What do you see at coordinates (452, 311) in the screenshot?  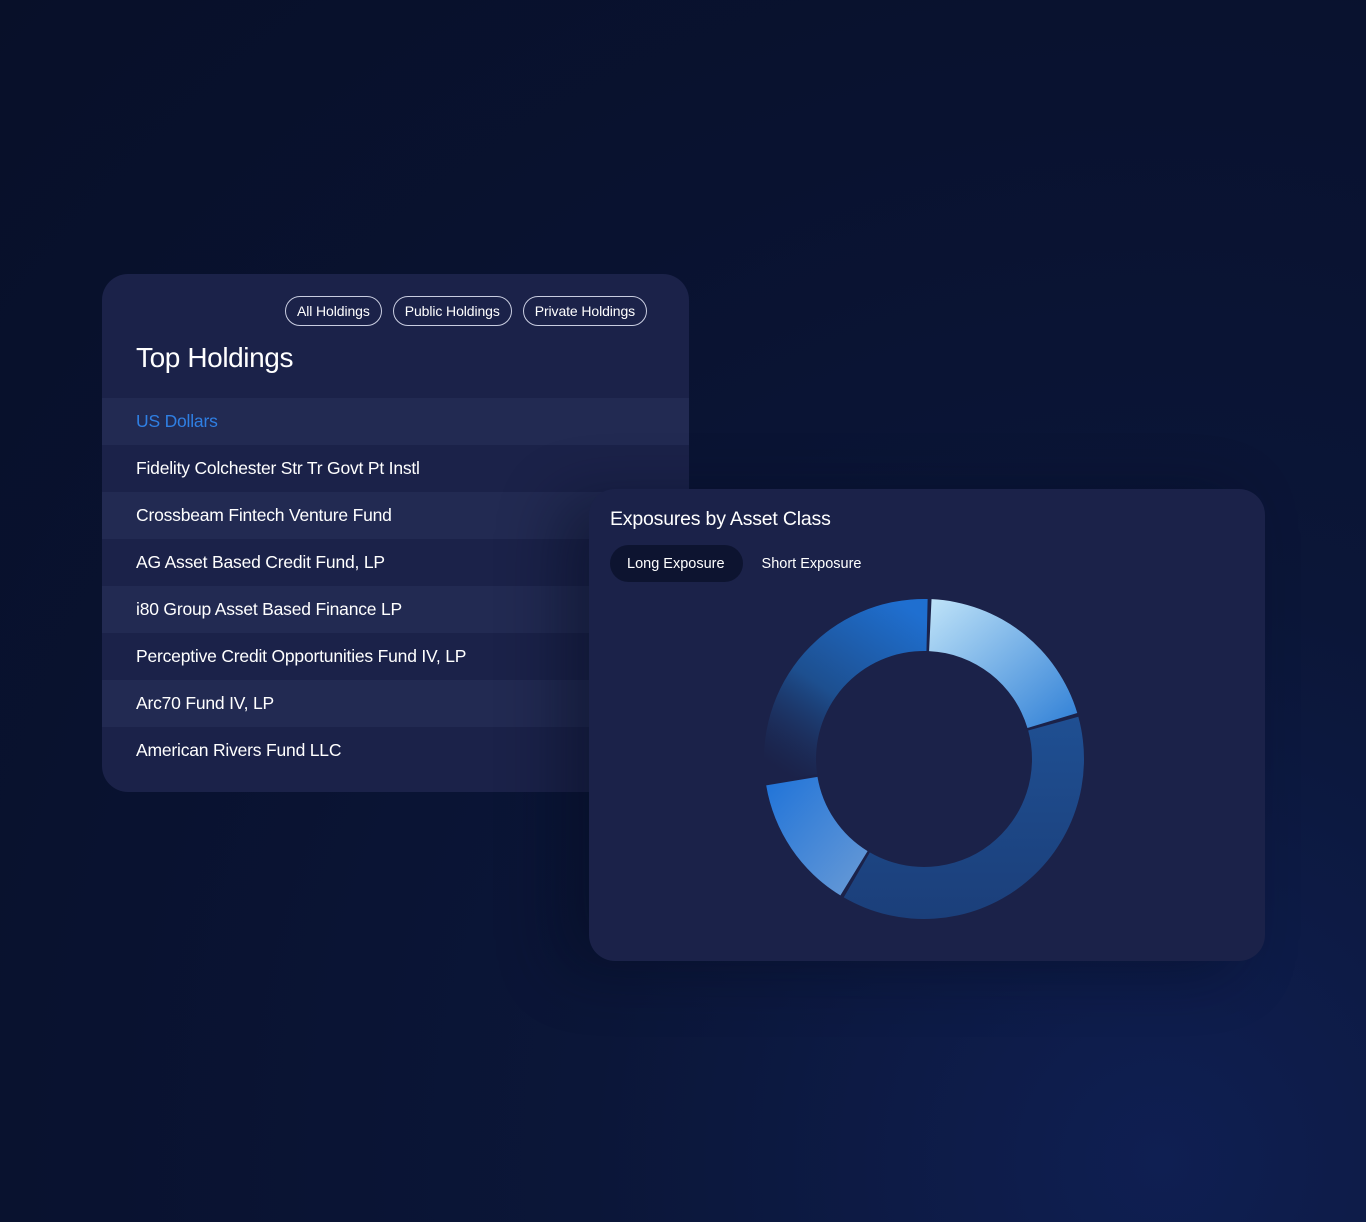 I see `filter-public-holdings: Public Holdings` at bounding box center [452, 311].